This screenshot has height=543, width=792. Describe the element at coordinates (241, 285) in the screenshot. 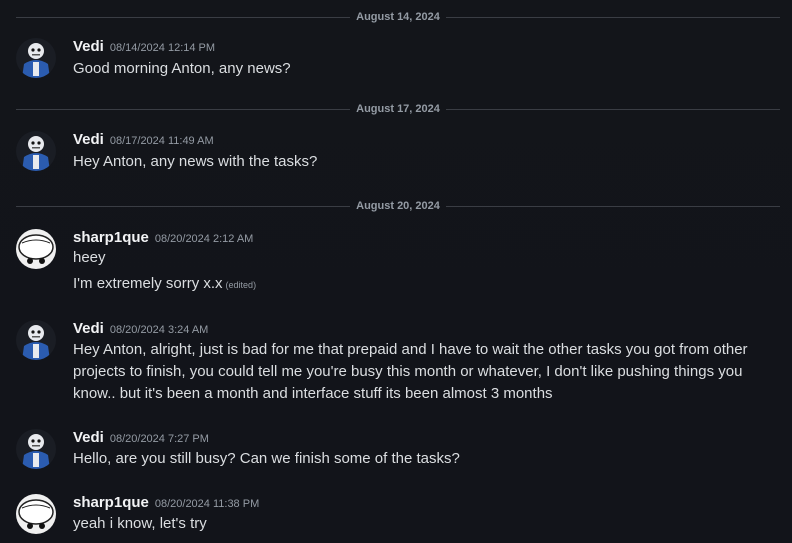

I see `edited-tag: (edited)` at that location.